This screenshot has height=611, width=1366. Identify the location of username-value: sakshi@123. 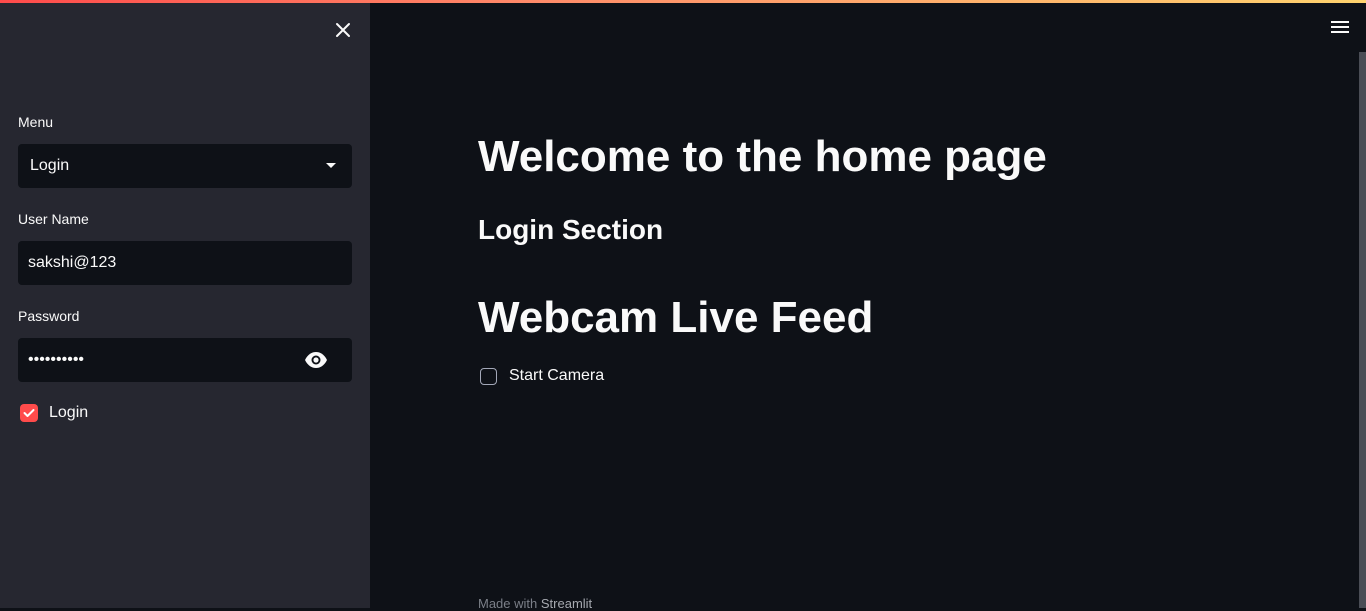
(72, 262).